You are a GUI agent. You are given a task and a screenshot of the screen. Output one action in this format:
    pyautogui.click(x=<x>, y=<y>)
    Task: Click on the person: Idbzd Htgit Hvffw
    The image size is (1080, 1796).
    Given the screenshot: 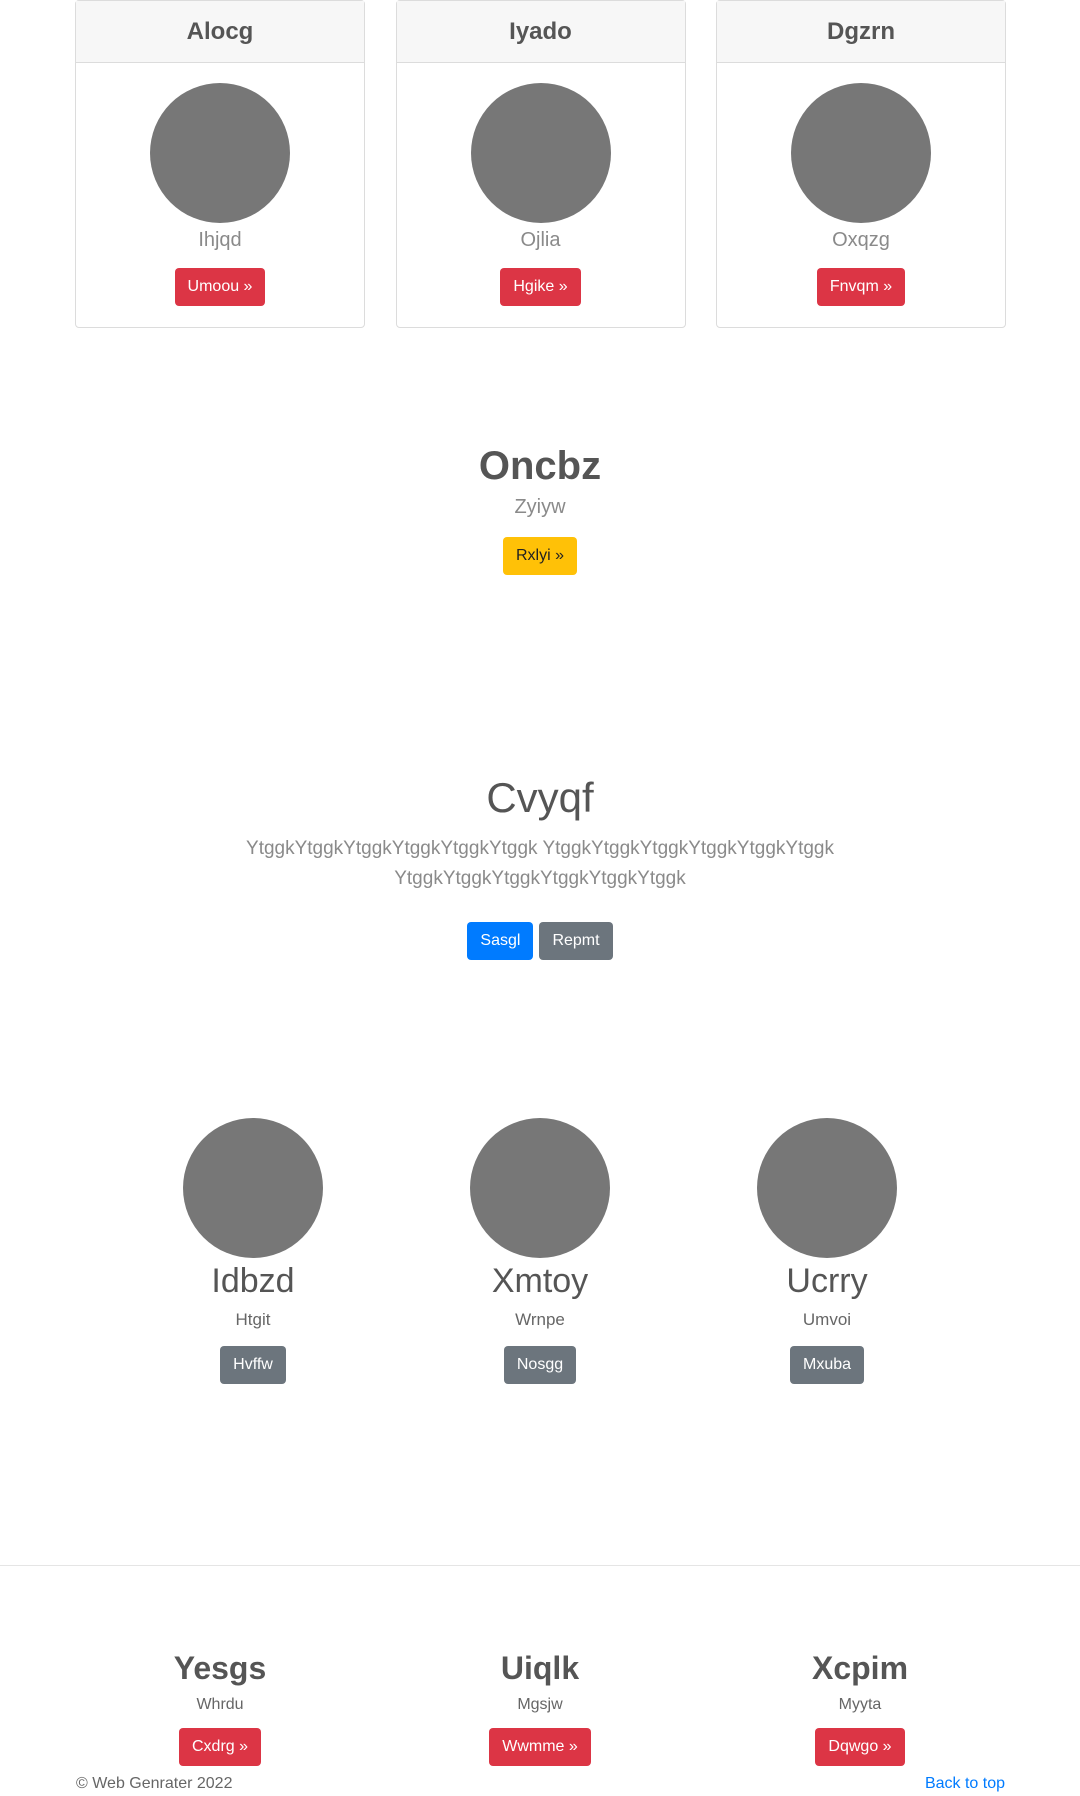 What is the action you would take?
    pyautogui.click(x=253, y=1251)
    